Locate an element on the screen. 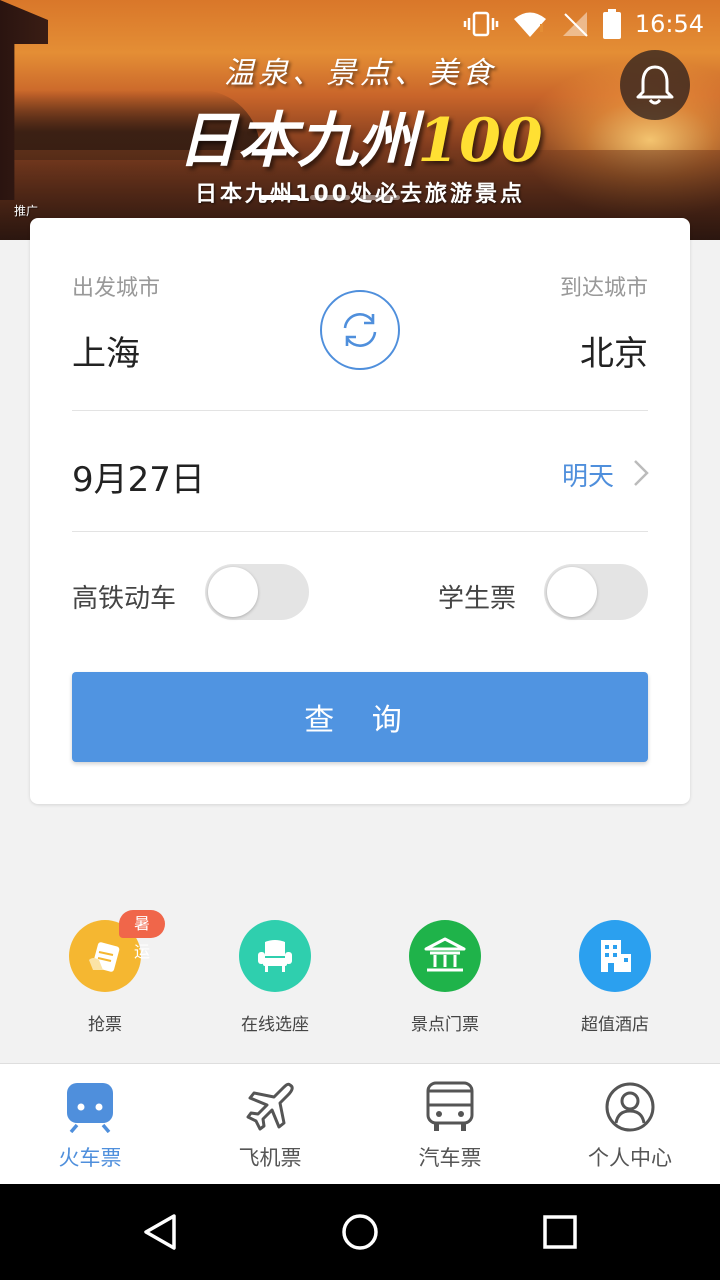 The width and height of the screenshot is (720, 1280). seat-icon is located at coordinates (275, 956).